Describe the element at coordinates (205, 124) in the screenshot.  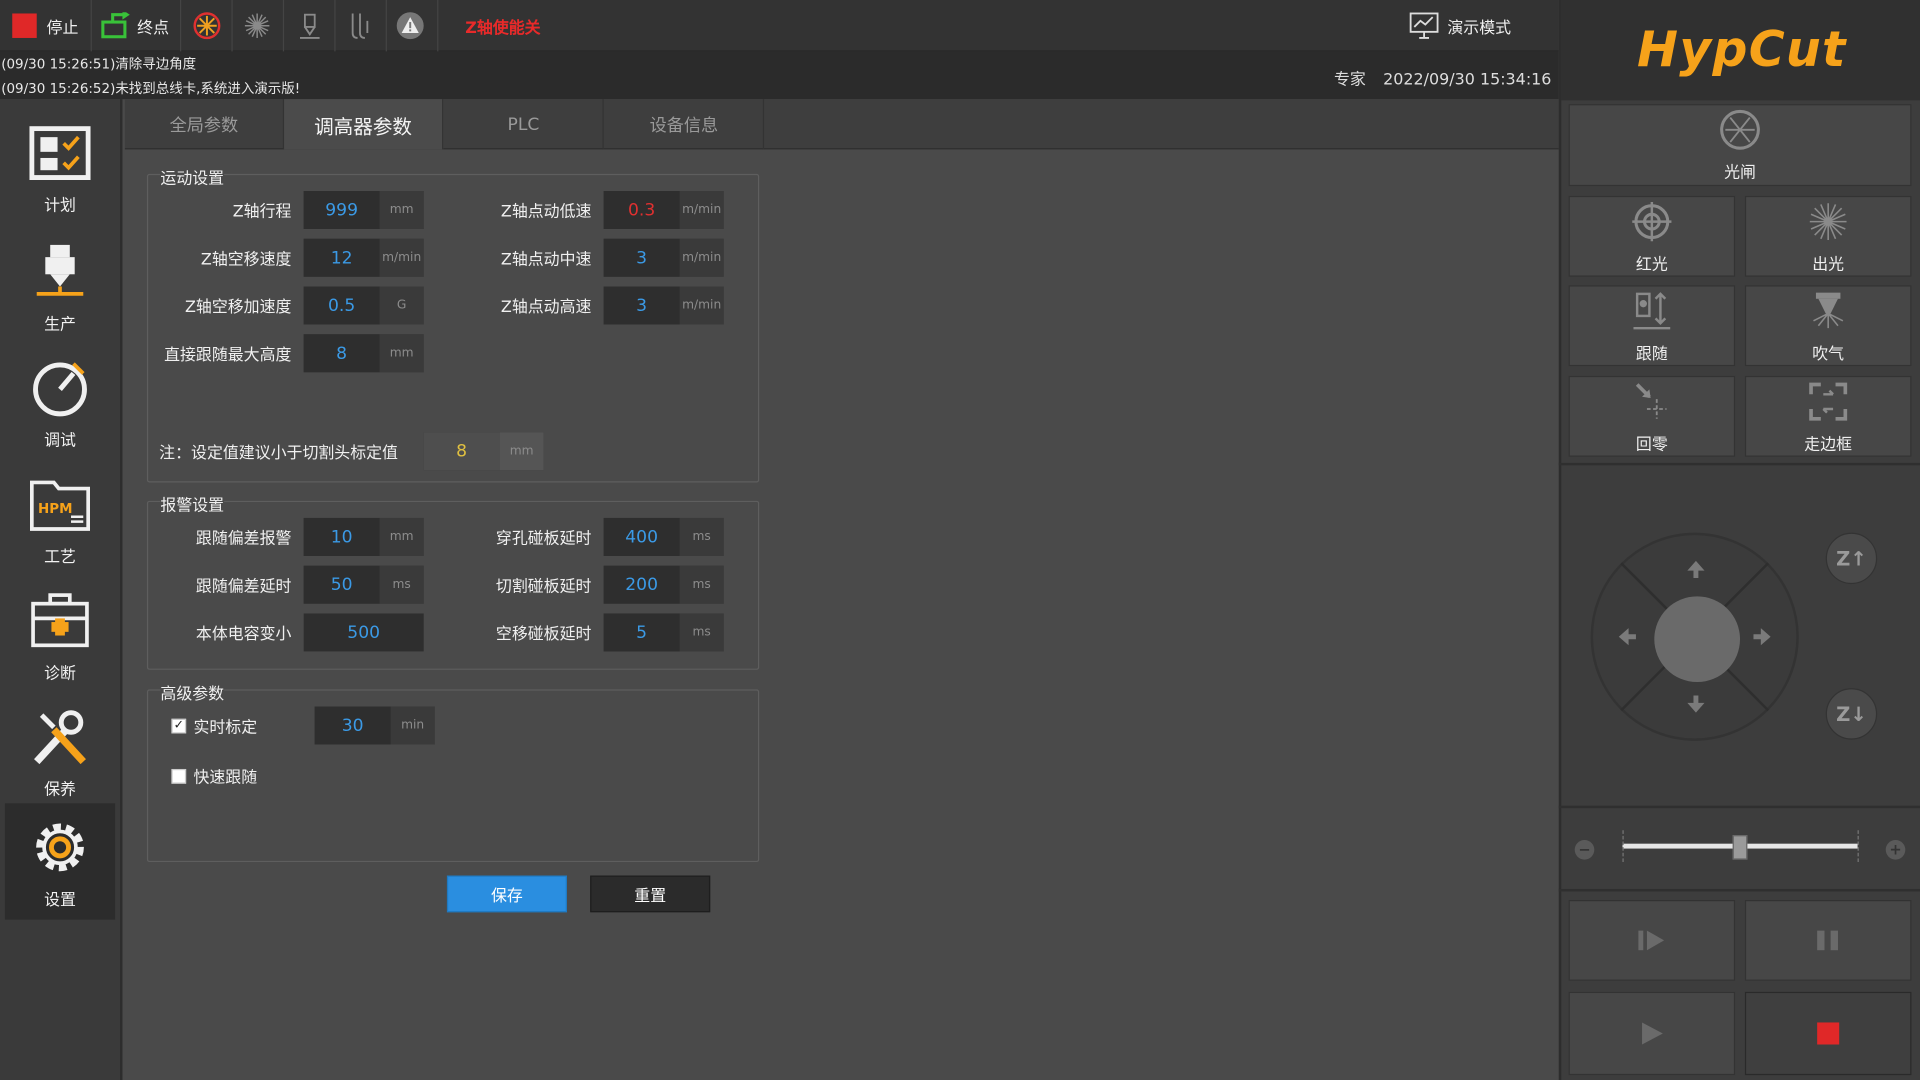
I see `tab-global-params: 全局参数` at that location.